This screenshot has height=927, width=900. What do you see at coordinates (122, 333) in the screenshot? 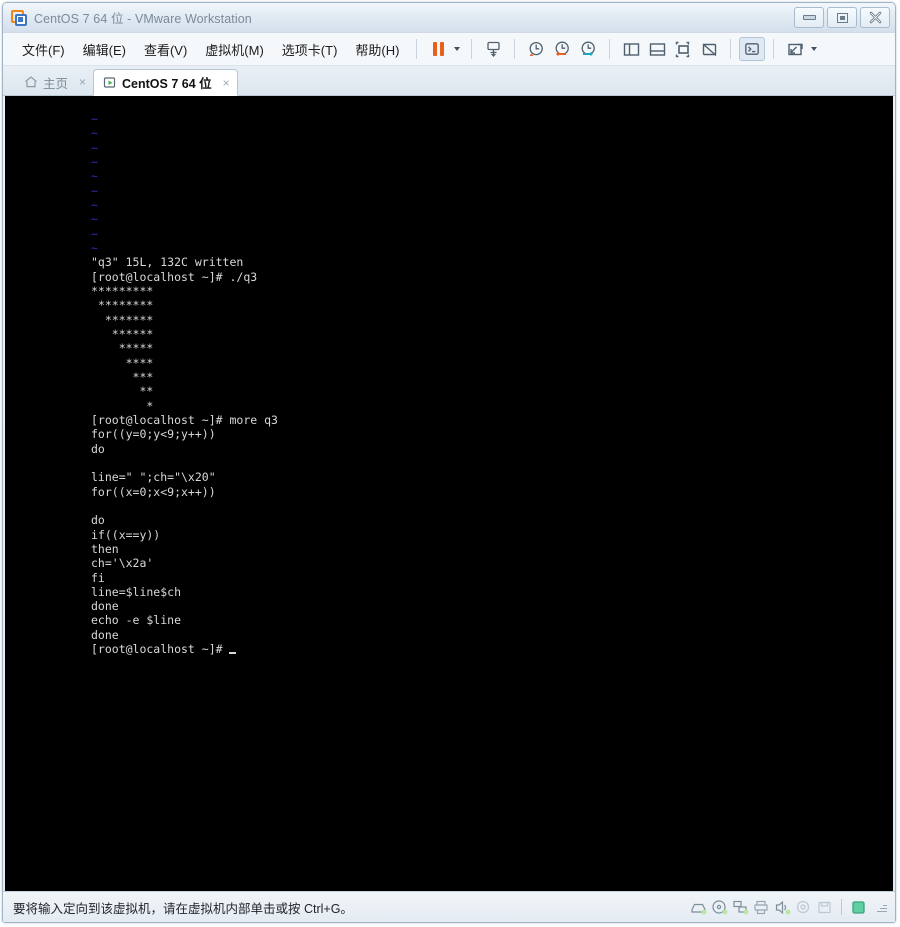
I see `terminal-line: ******` at bounding box center [122, 333].